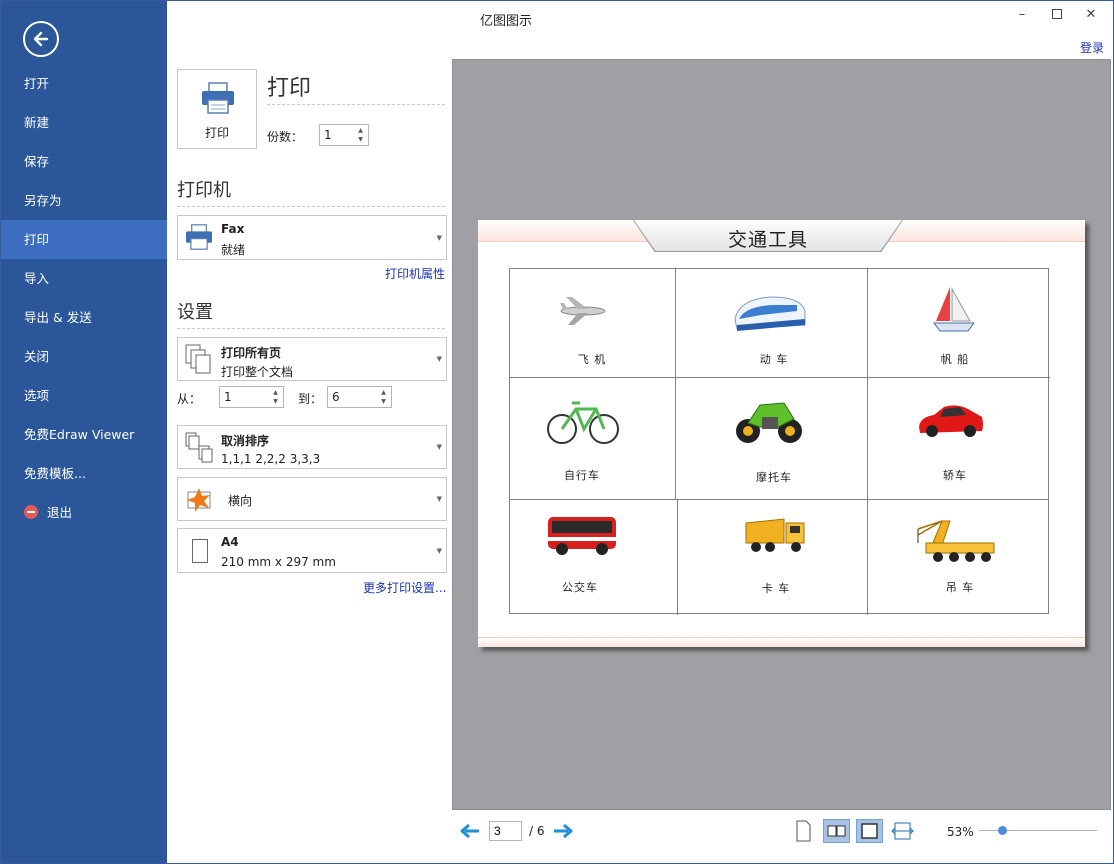 This screenshot has width=1114, height=864. What do you see at coordinates (41, 39) in the screenshot?
I see `back-button` at bounding box center [41, 39].